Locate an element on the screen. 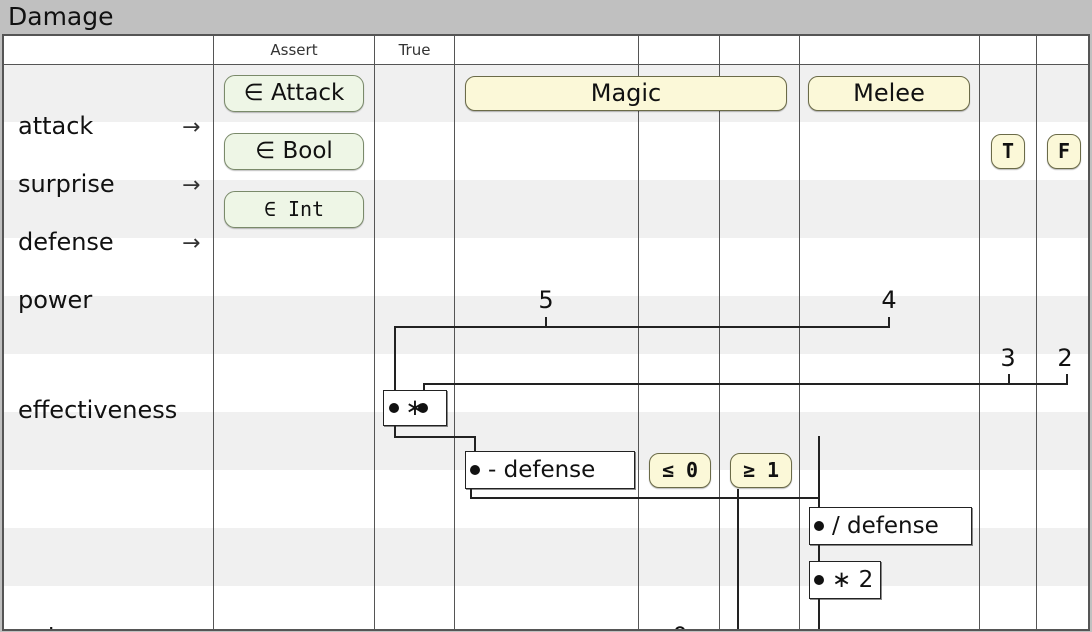 The width and height of the screenshot is (1092, 632). case-pill-false-label: F is located at coordinates (1064, 151).